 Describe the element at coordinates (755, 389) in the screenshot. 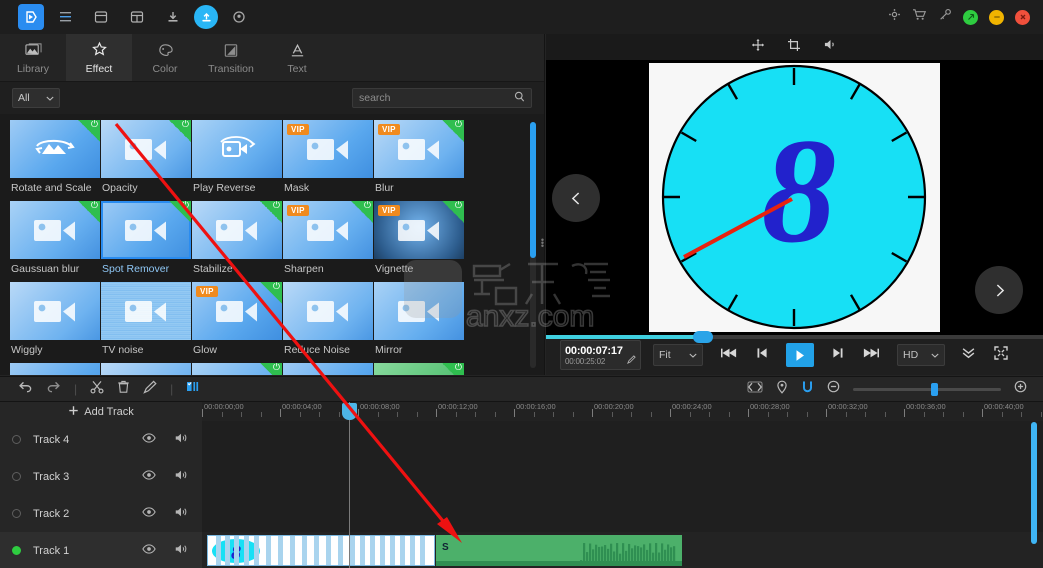

I see `keyframe-icon` at that location.